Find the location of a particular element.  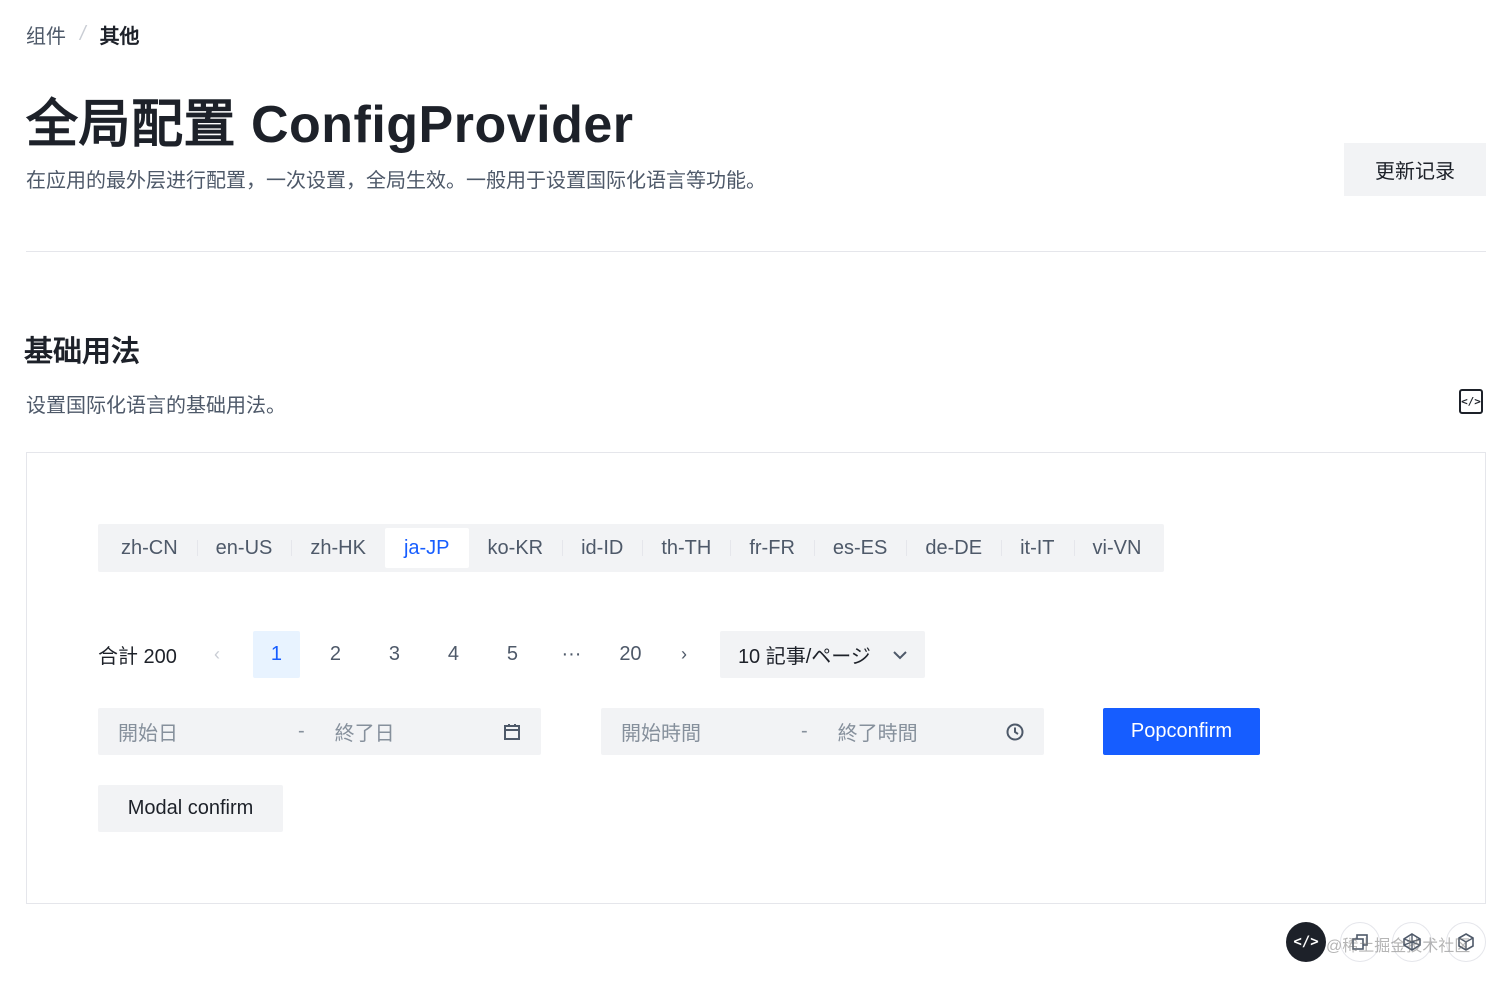

locale-option-zh-hk: zh-HK is located at coordinates (338, 548).